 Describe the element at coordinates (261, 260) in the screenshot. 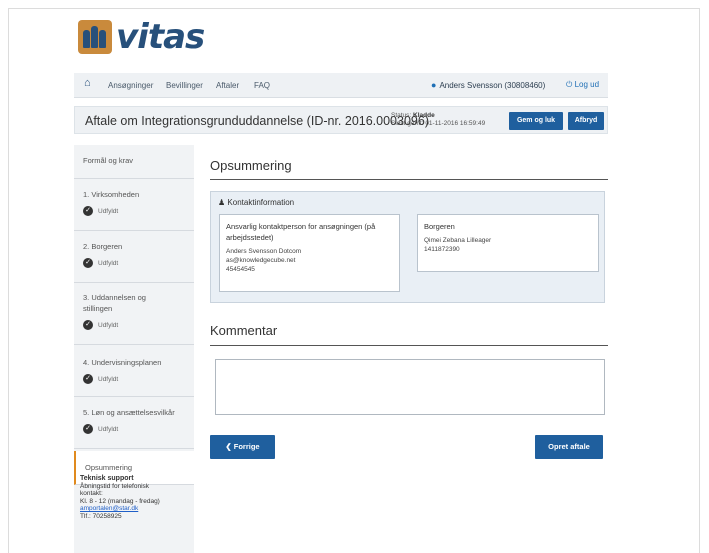

I see `contact-email: as@knowledgecube.net` at that location.